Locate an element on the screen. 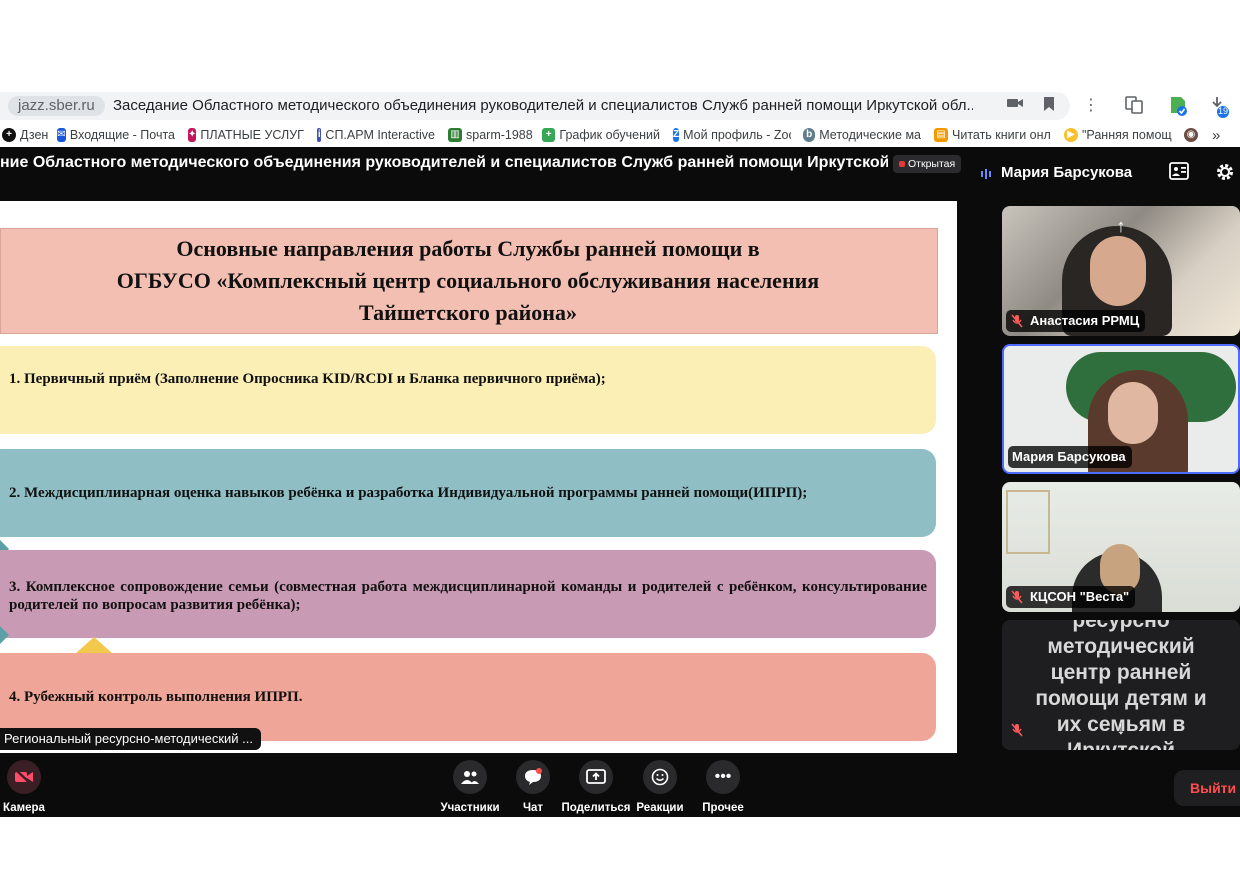 This screenshot has height=886, width=1240. owl-icon: ◉ is located at coordinates (1191, 135).